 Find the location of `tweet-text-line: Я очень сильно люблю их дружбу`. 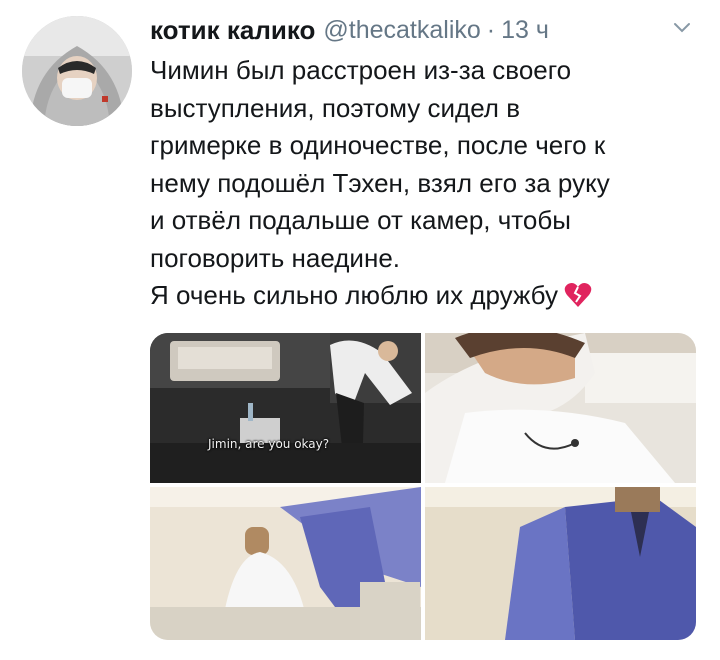

tweet-text-line: Я очень сильно люблю их дружбу is located at coordinates (354, 295).